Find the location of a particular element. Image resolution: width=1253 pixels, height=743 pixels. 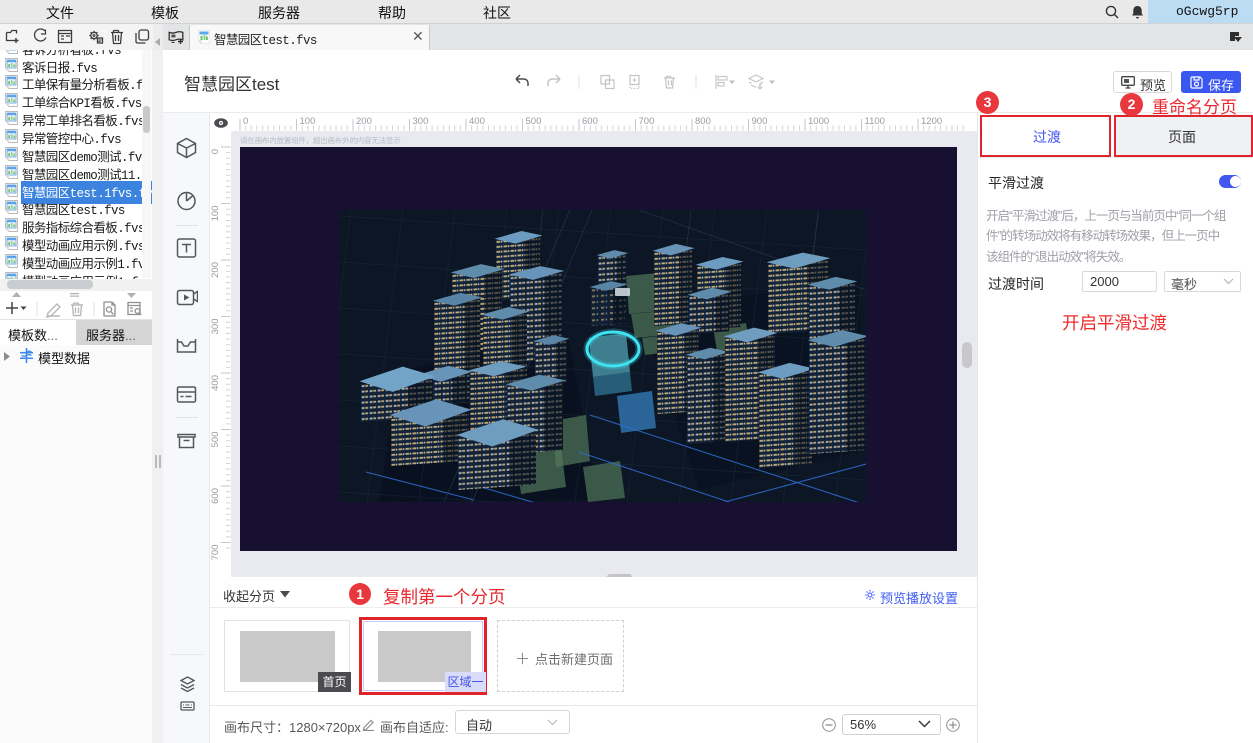

svg-text: 900 is located at coordinates (760, 121).